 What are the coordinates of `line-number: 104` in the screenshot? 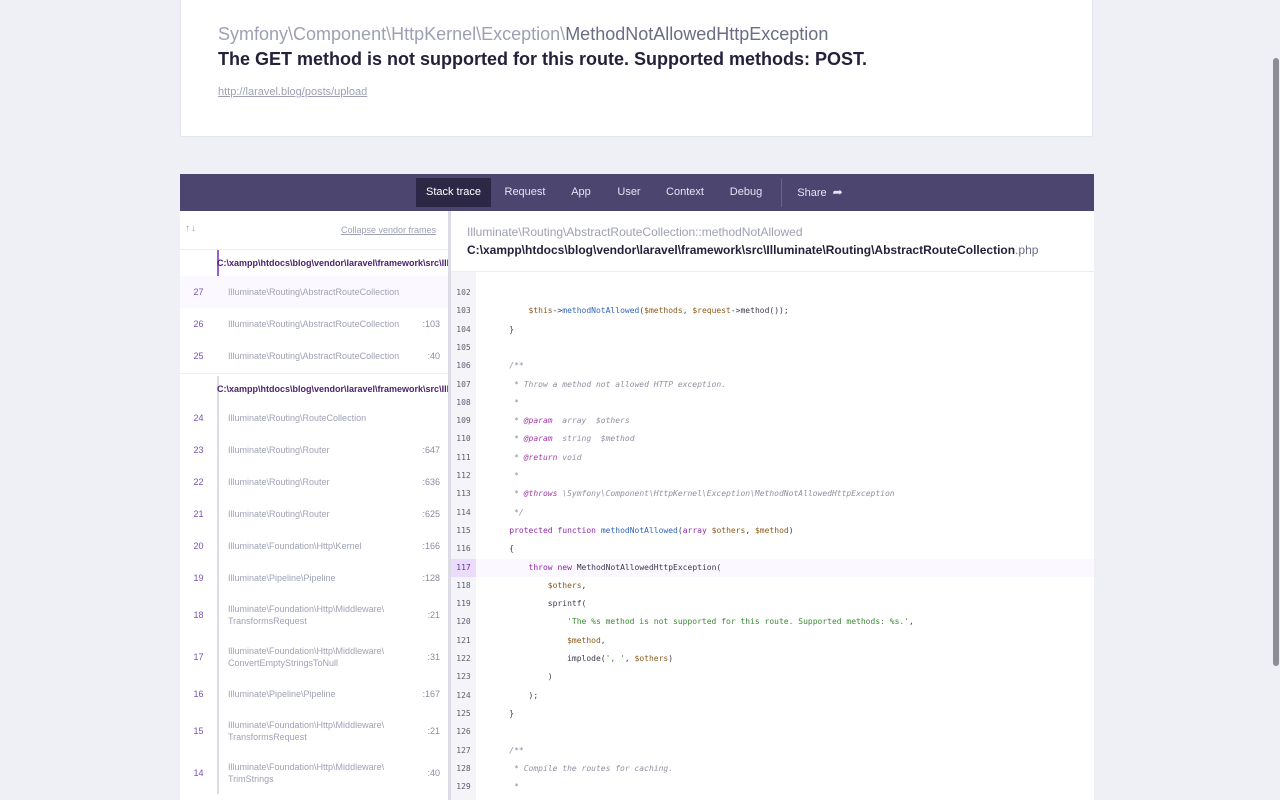 It's located at (463, 330).